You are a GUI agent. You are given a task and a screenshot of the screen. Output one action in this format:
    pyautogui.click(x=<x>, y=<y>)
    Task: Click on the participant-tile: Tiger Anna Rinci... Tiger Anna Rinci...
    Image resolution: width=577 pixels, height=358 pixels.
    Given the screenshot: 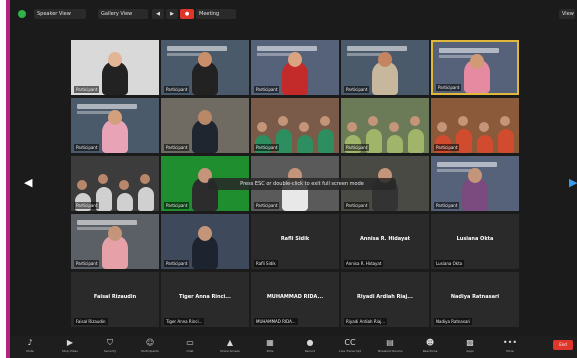 What is the action you would take?
    pyautogui.click(x=205, y=299)
    